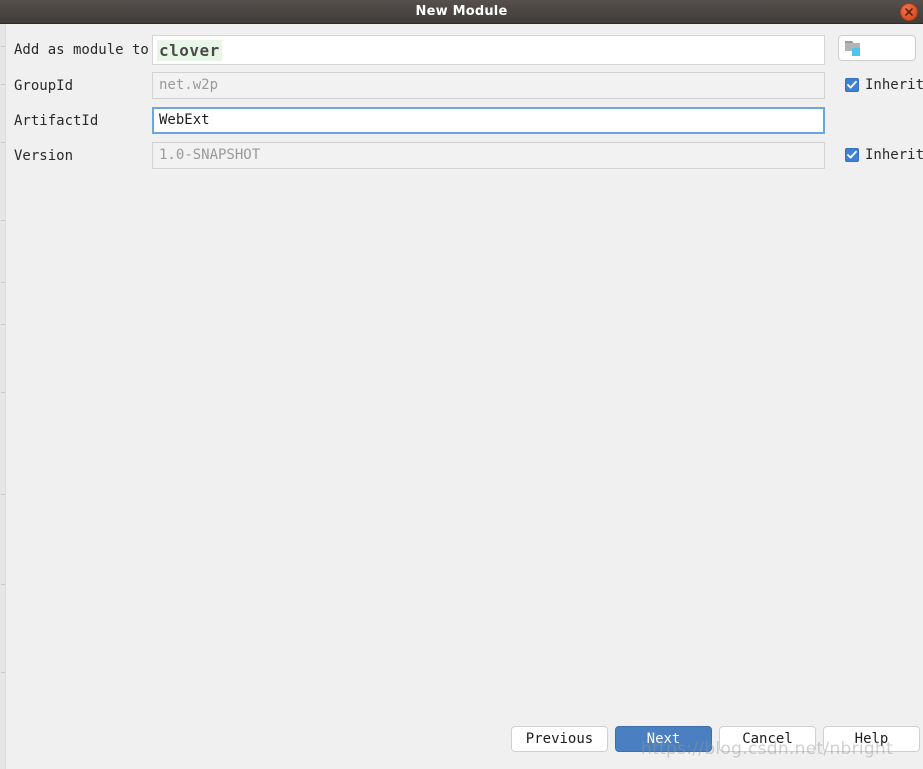 The image size is (923, 769). What do you see at coordinates (488, 50) in the screenshot?
I see `module-list: clover` at bounding box center [488, 50].